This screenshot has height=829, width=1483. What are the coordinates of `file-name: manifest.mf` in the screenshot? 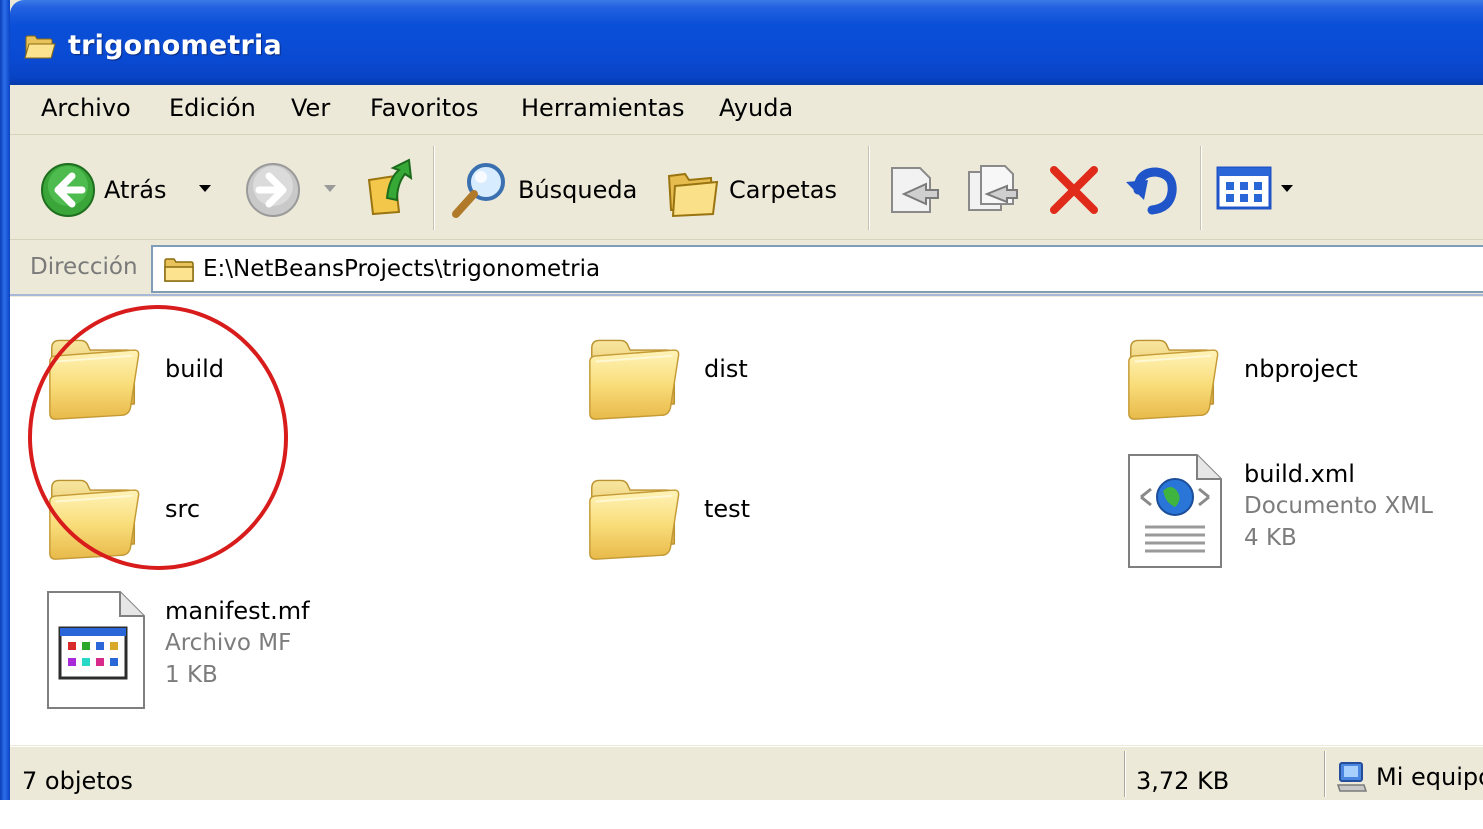 It's located at (237, 611).